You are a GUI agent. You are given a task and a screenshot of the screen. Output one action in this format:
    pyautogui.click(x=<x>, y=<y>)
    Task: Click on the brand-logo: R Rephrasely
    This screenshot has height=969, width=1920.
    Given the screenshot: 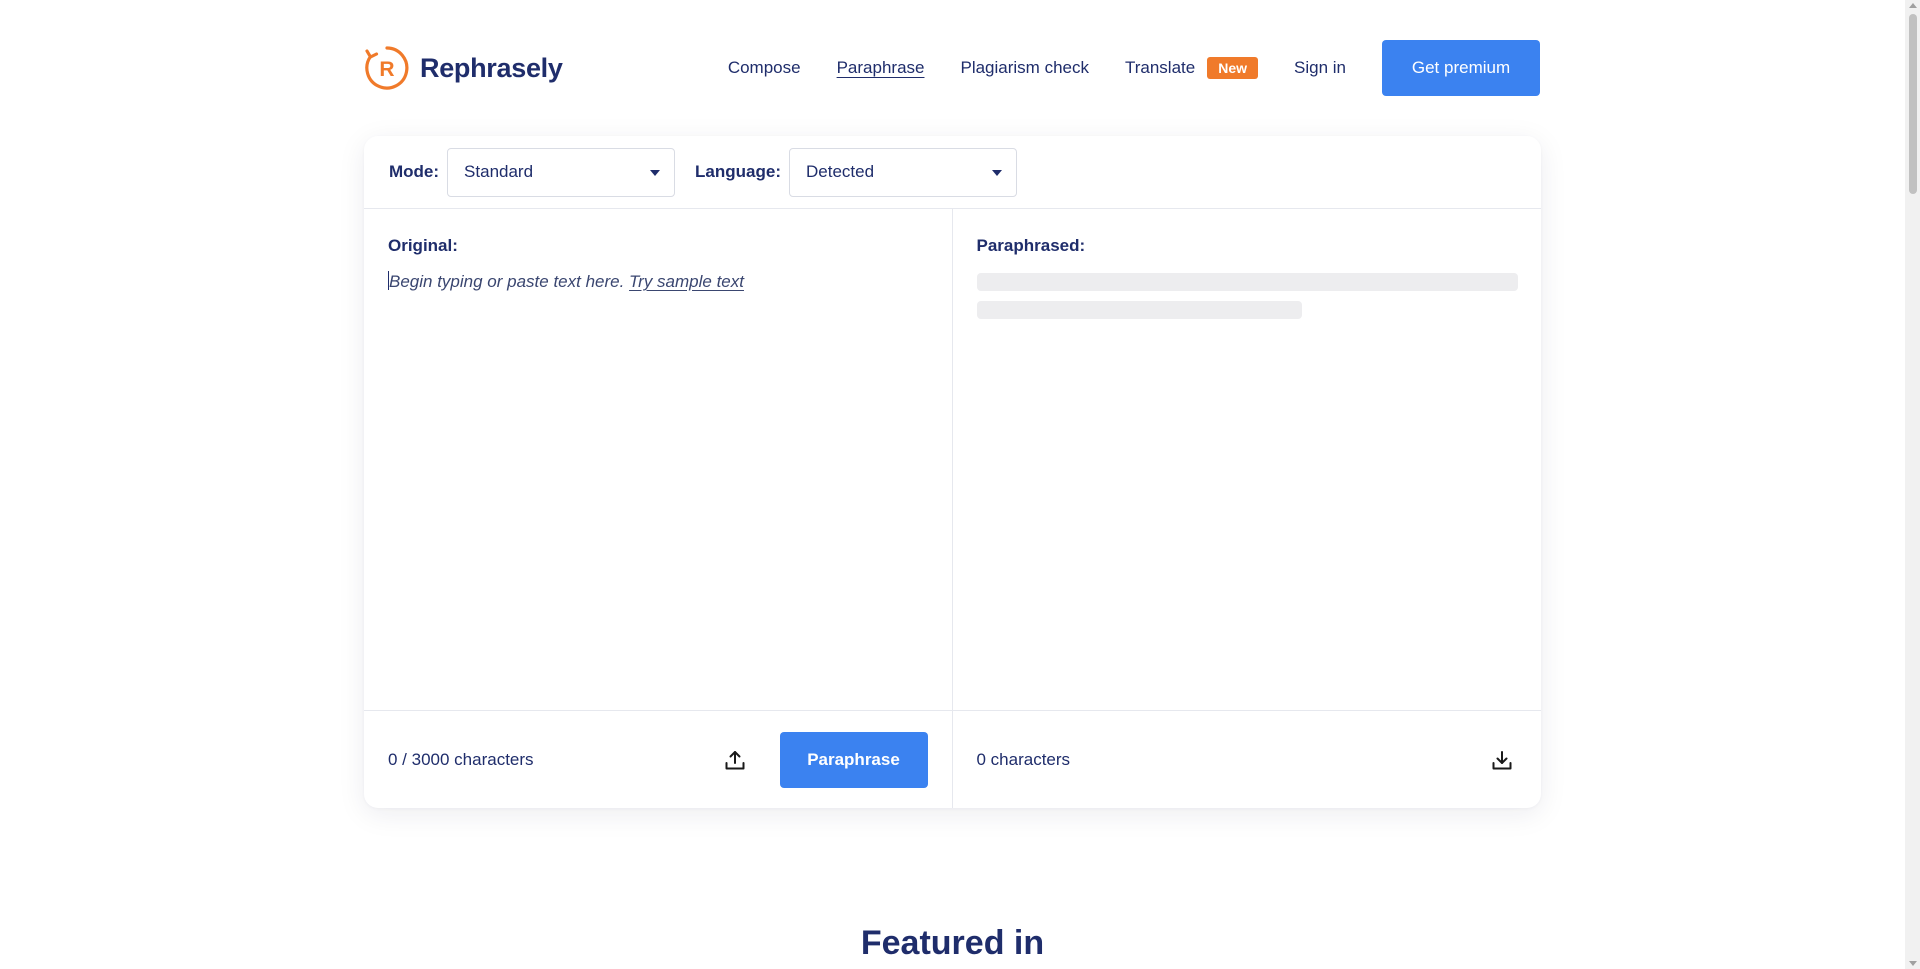 What is the action you would take?
    pyautogui.click(x=463, y=68)
    